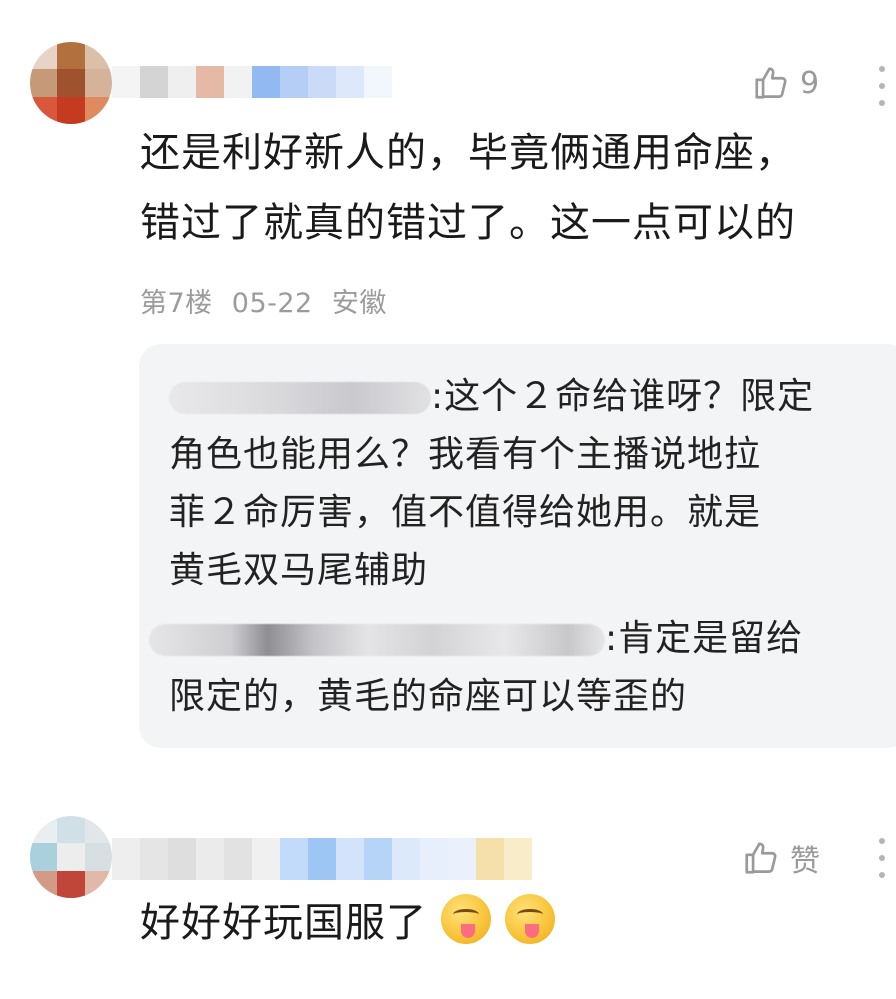  I want to click on like-button: 赞, so click(781, 858).